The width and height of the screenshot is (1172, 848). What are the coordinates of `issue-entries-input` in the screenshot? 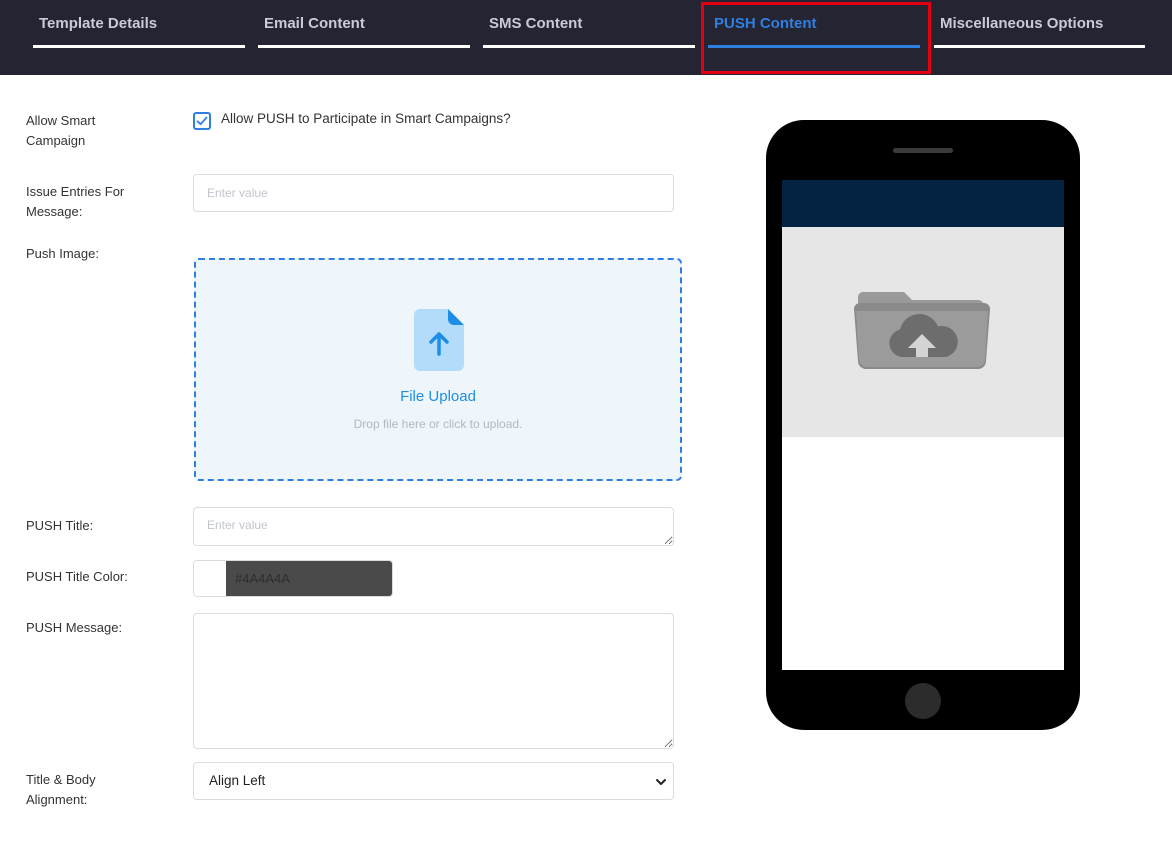 It's located at (433, 193).